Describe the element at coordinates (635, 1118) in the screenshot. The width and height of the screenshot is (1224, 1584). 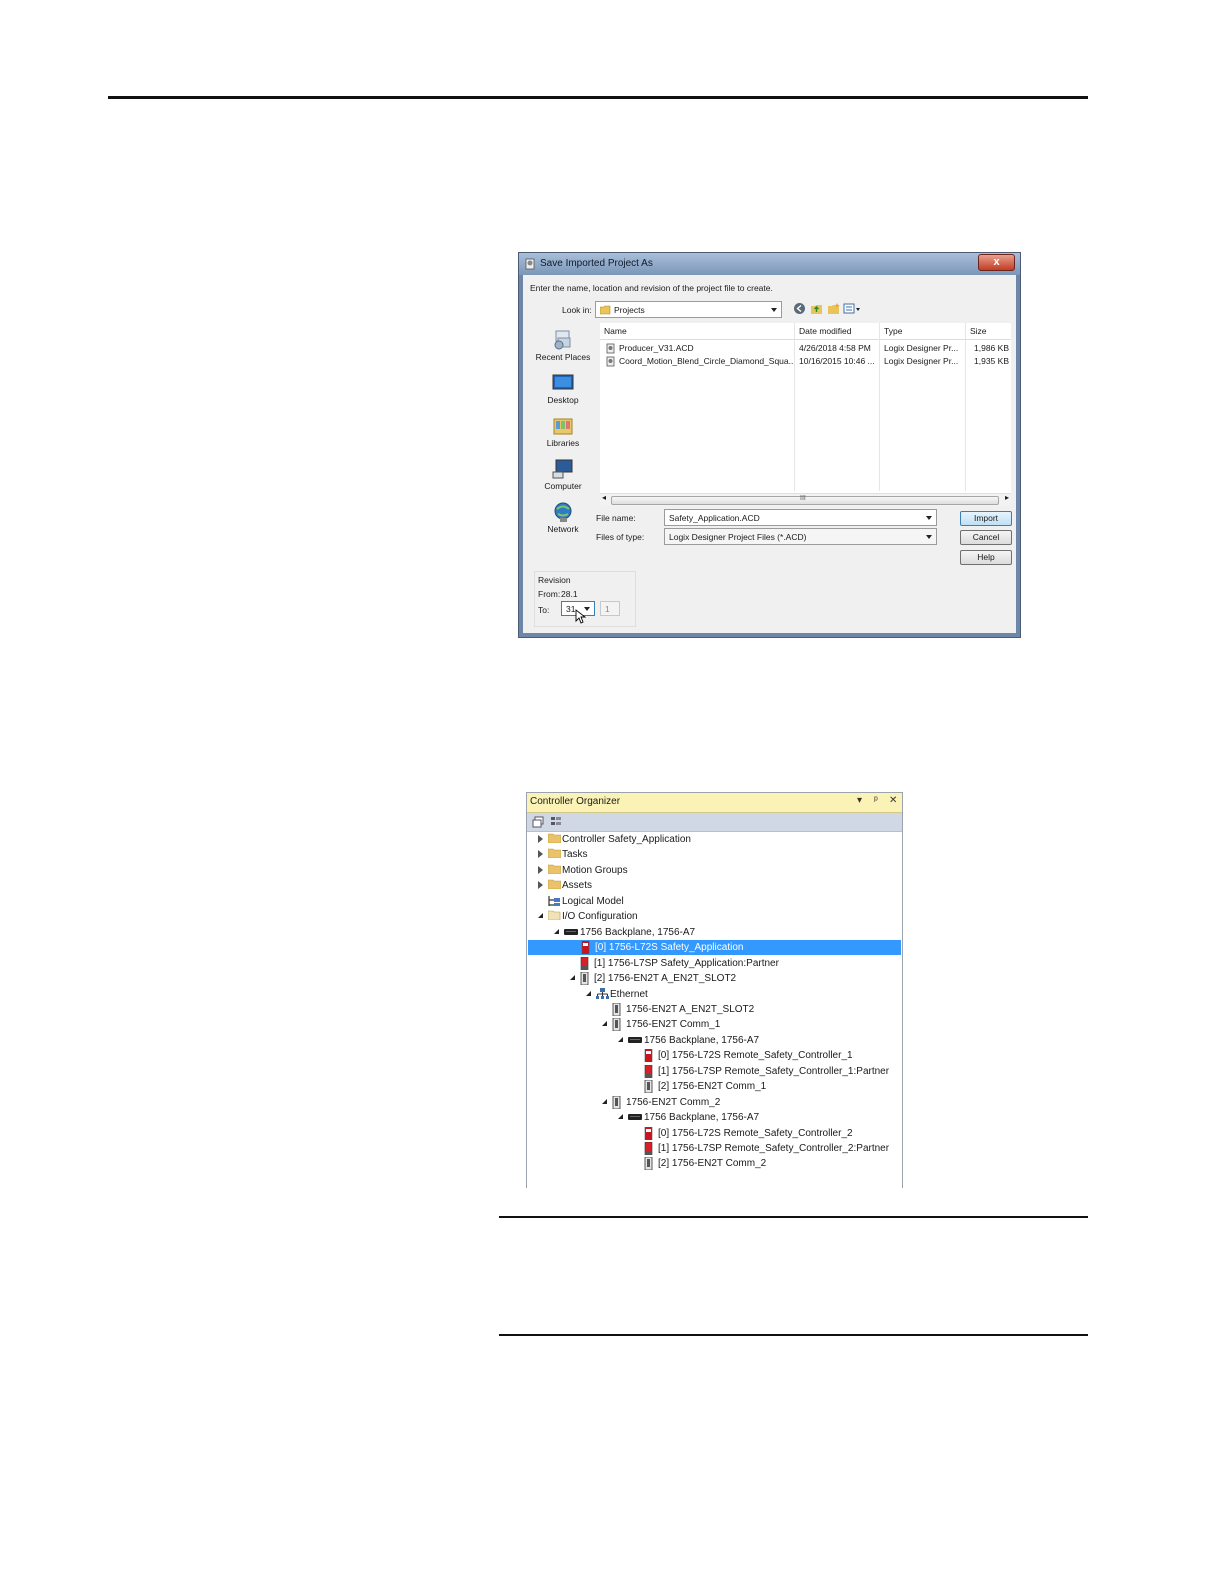
I see `backplane-icon` at that location.